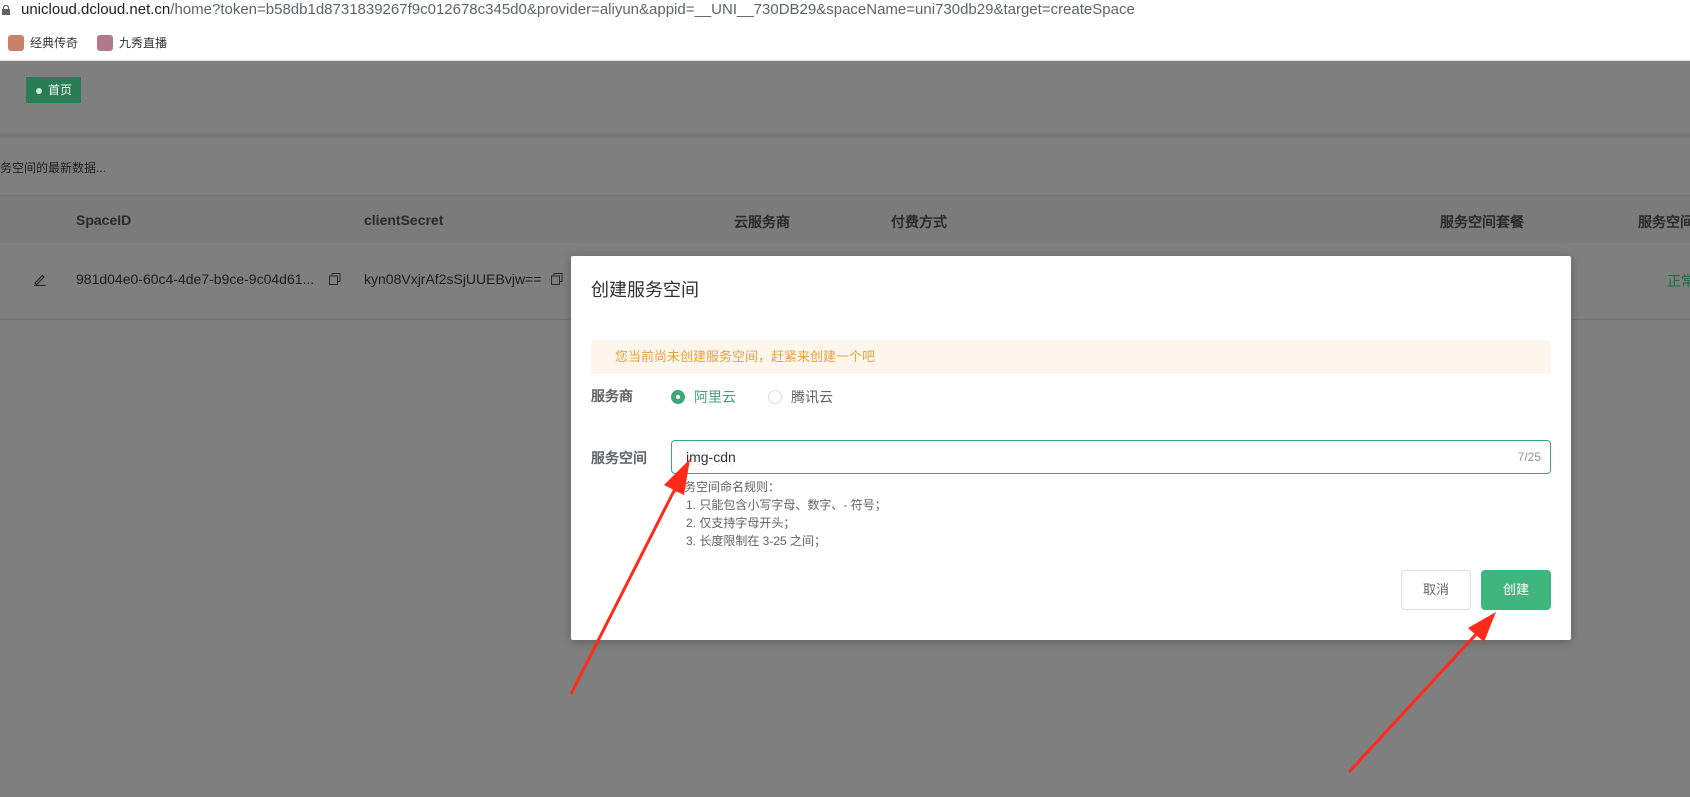  I want to click on breadcrumb-label: 首页, so click(60, 90).